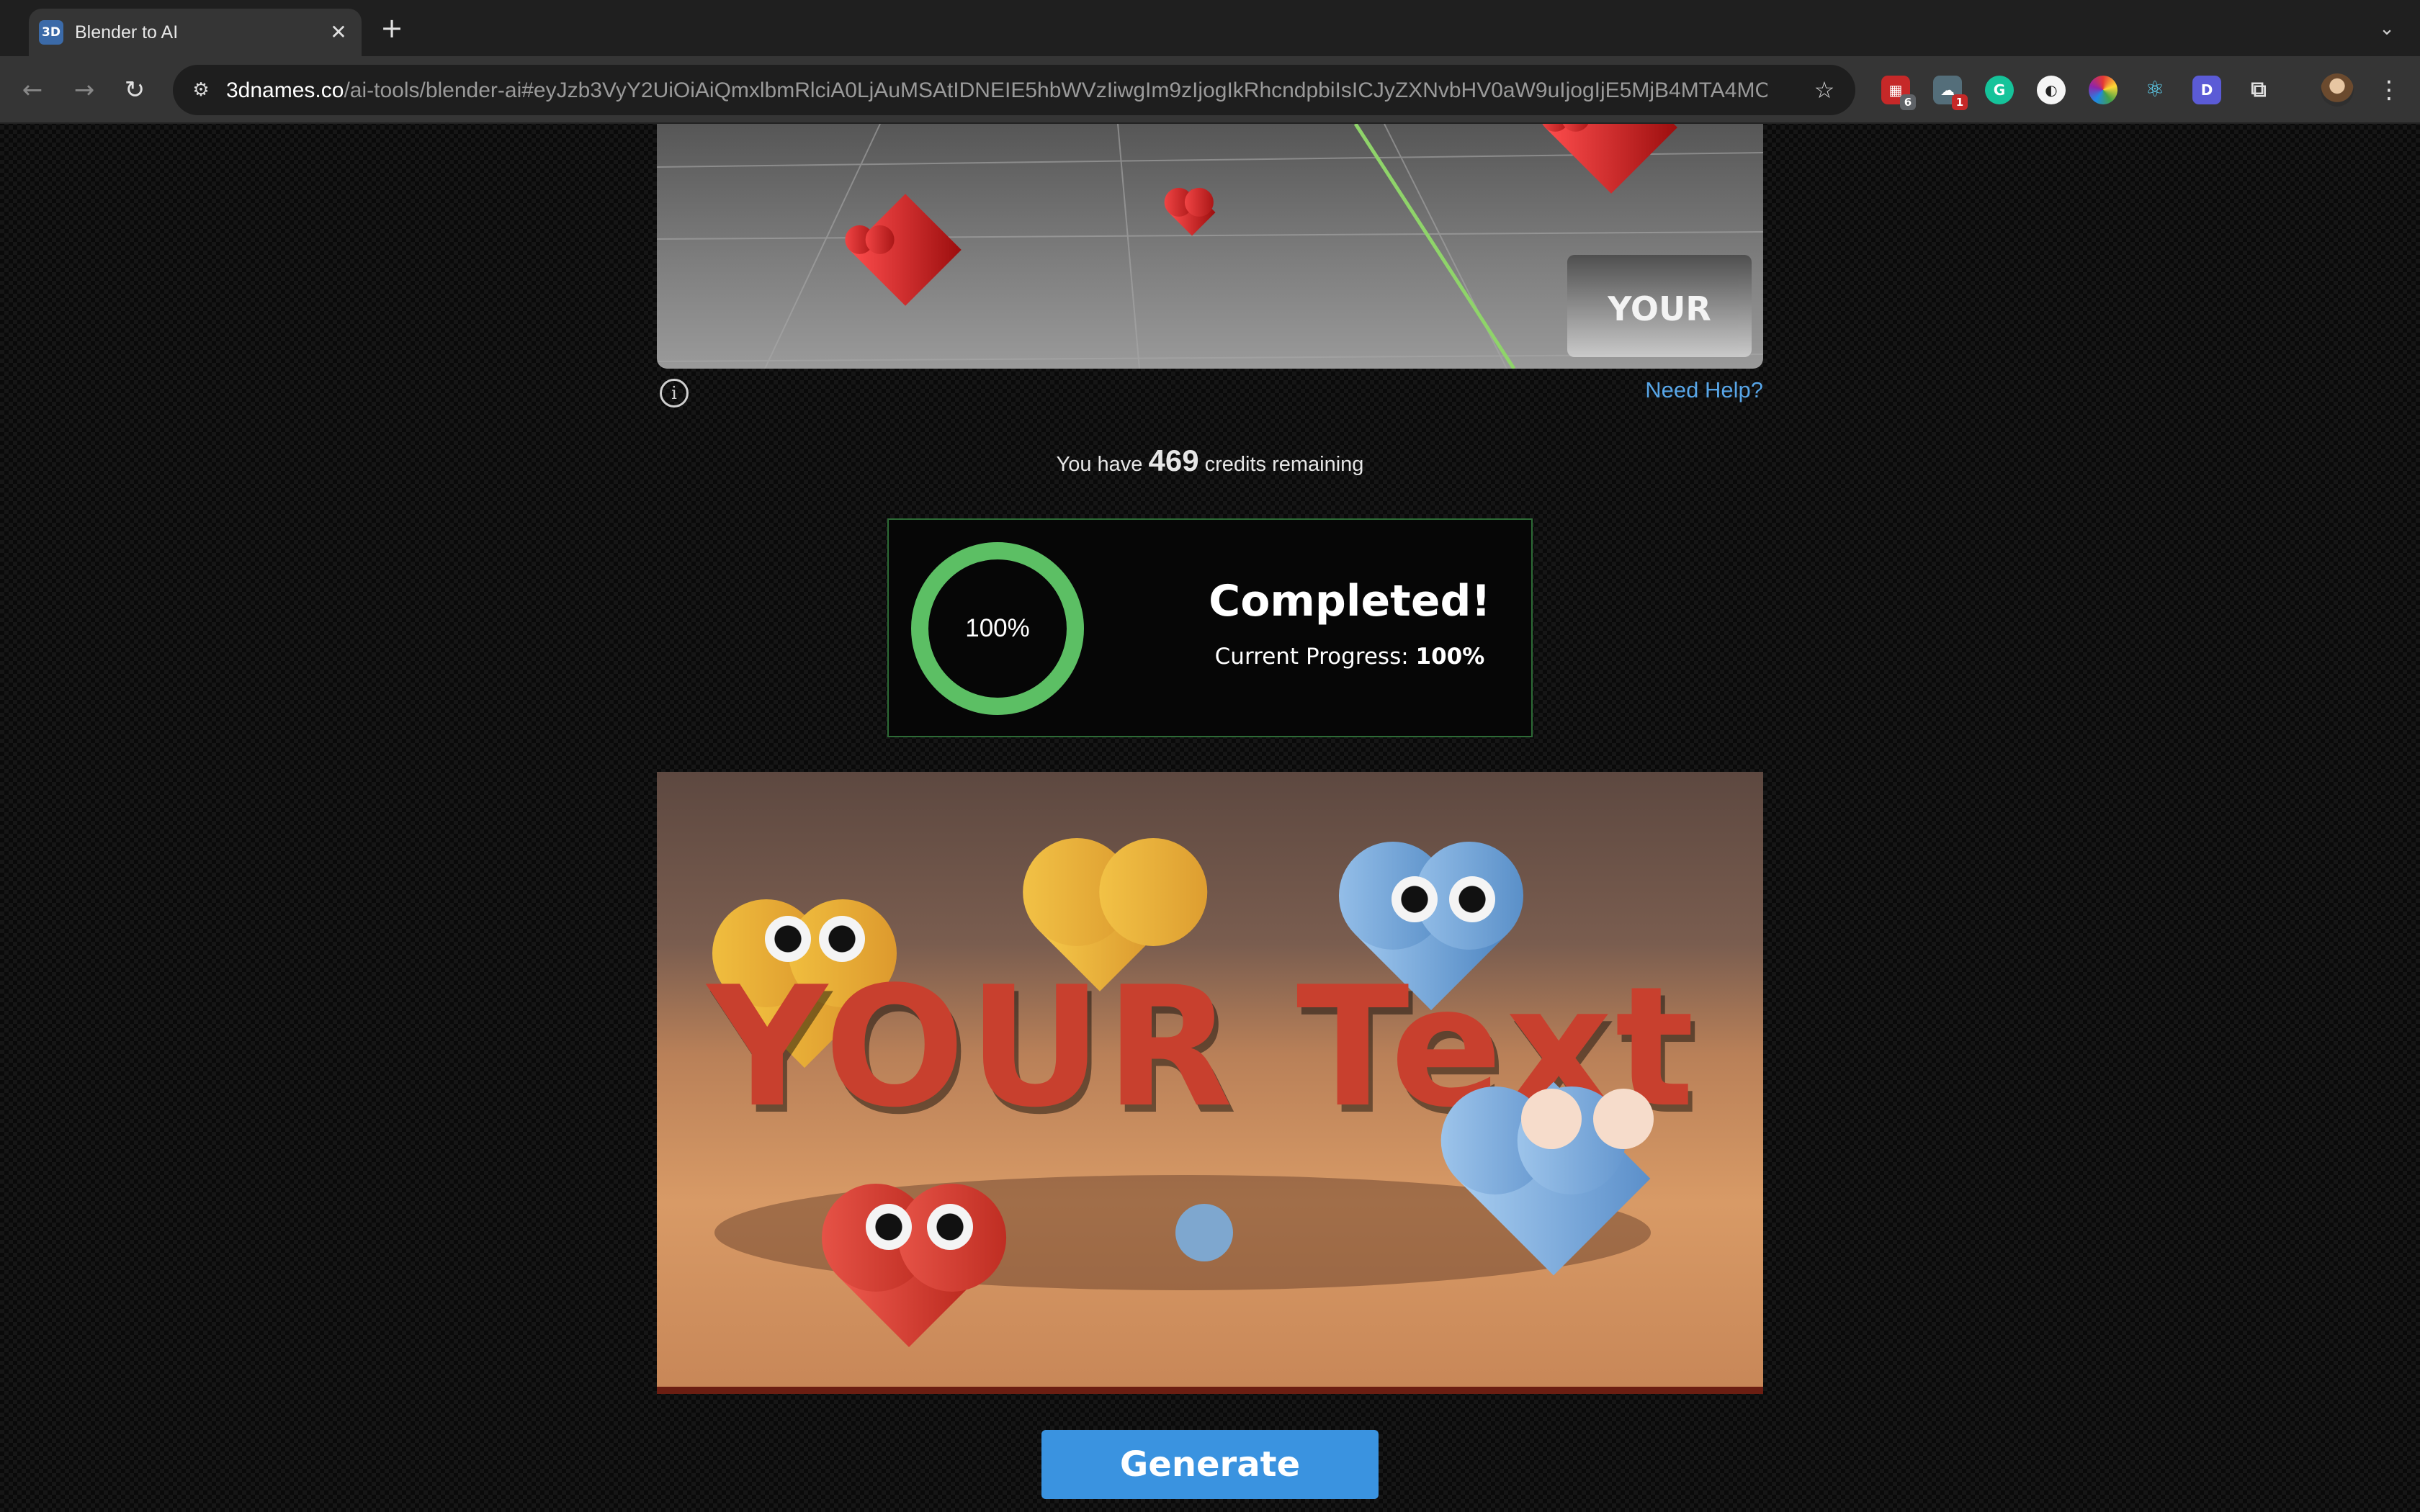  What do you see at coordinates (2051, 90) in the screenshot?
I see `circle-ext-icon: ◐` at bounding box center [2051, 90].